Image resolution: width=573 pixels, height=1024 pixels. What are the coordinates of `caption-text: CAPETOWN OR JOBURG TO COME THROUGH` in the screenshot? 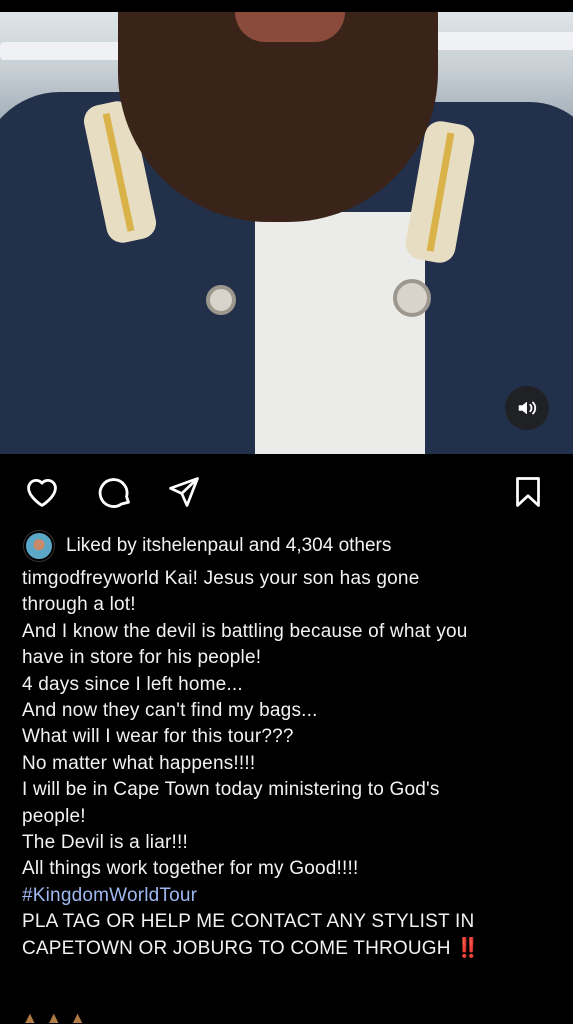 It's located at (236, 948).